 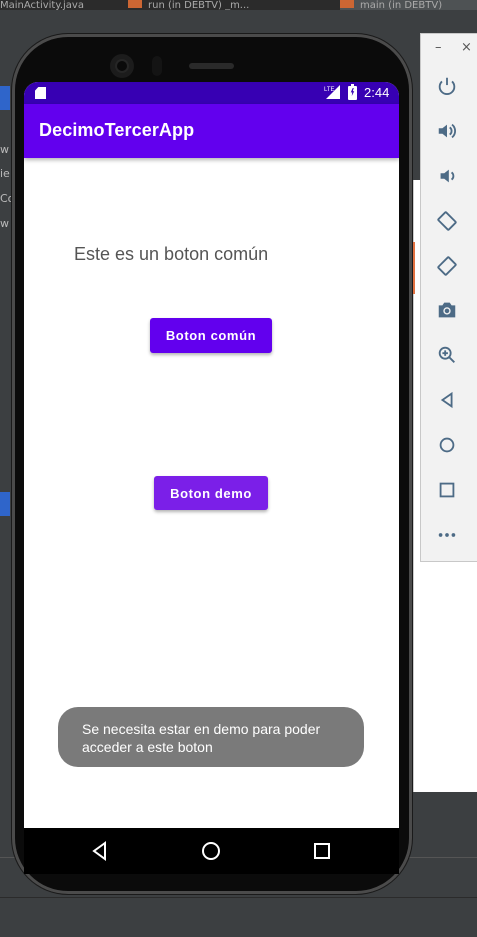 I want to click on app-bar: DecimoTercerApp, so click(x=211, y=131).